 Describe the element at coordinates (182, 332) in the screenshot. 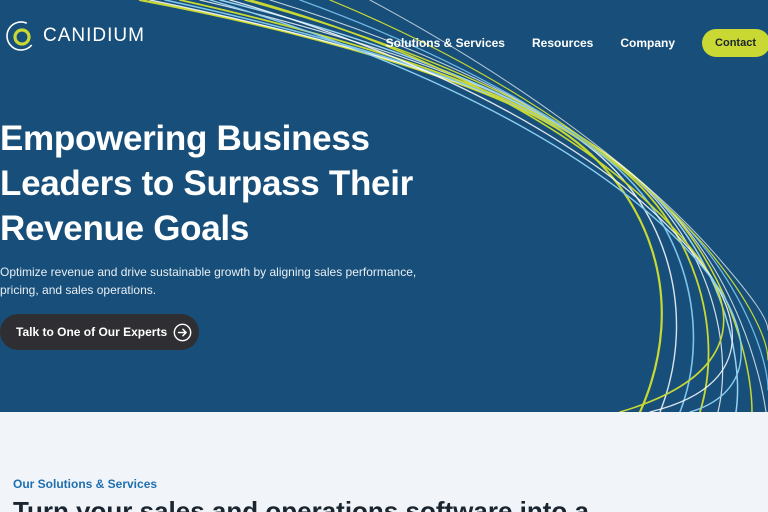

I see `arrow-right-circle-icon` at that location.